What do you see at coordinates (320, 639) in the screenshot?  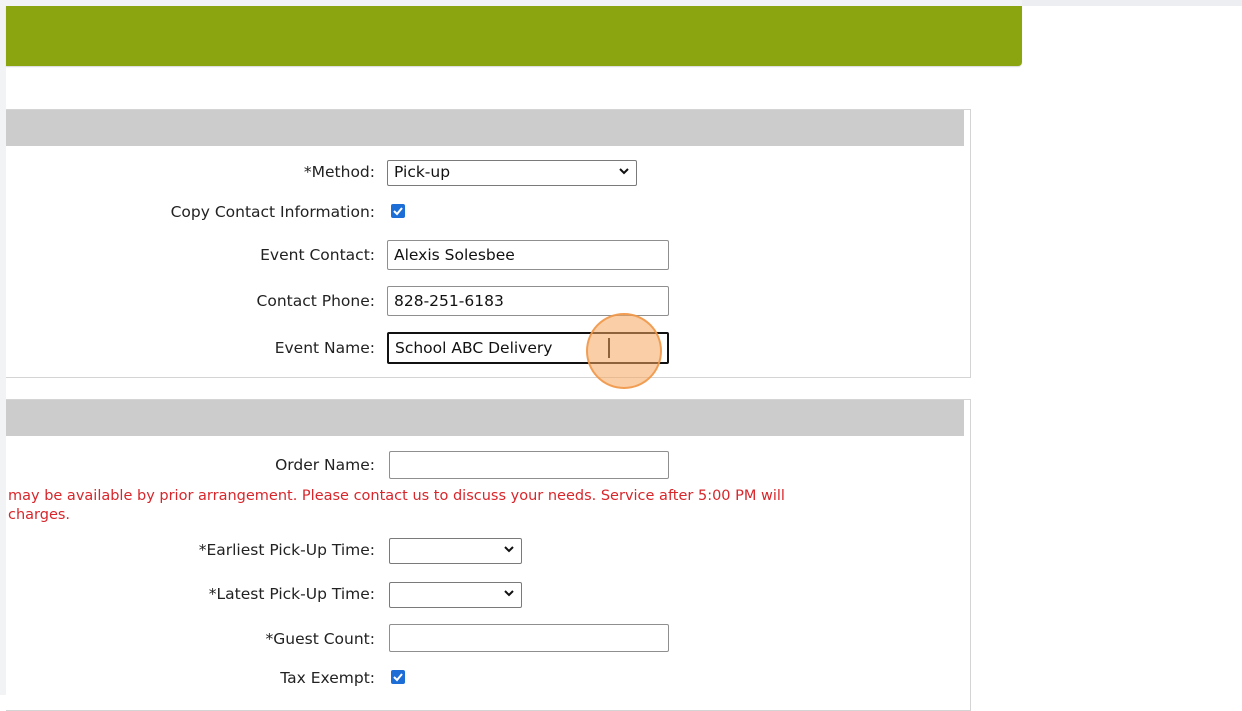 I see `guest-count-label: *Guest Count:` at bounding box center [320, 639].